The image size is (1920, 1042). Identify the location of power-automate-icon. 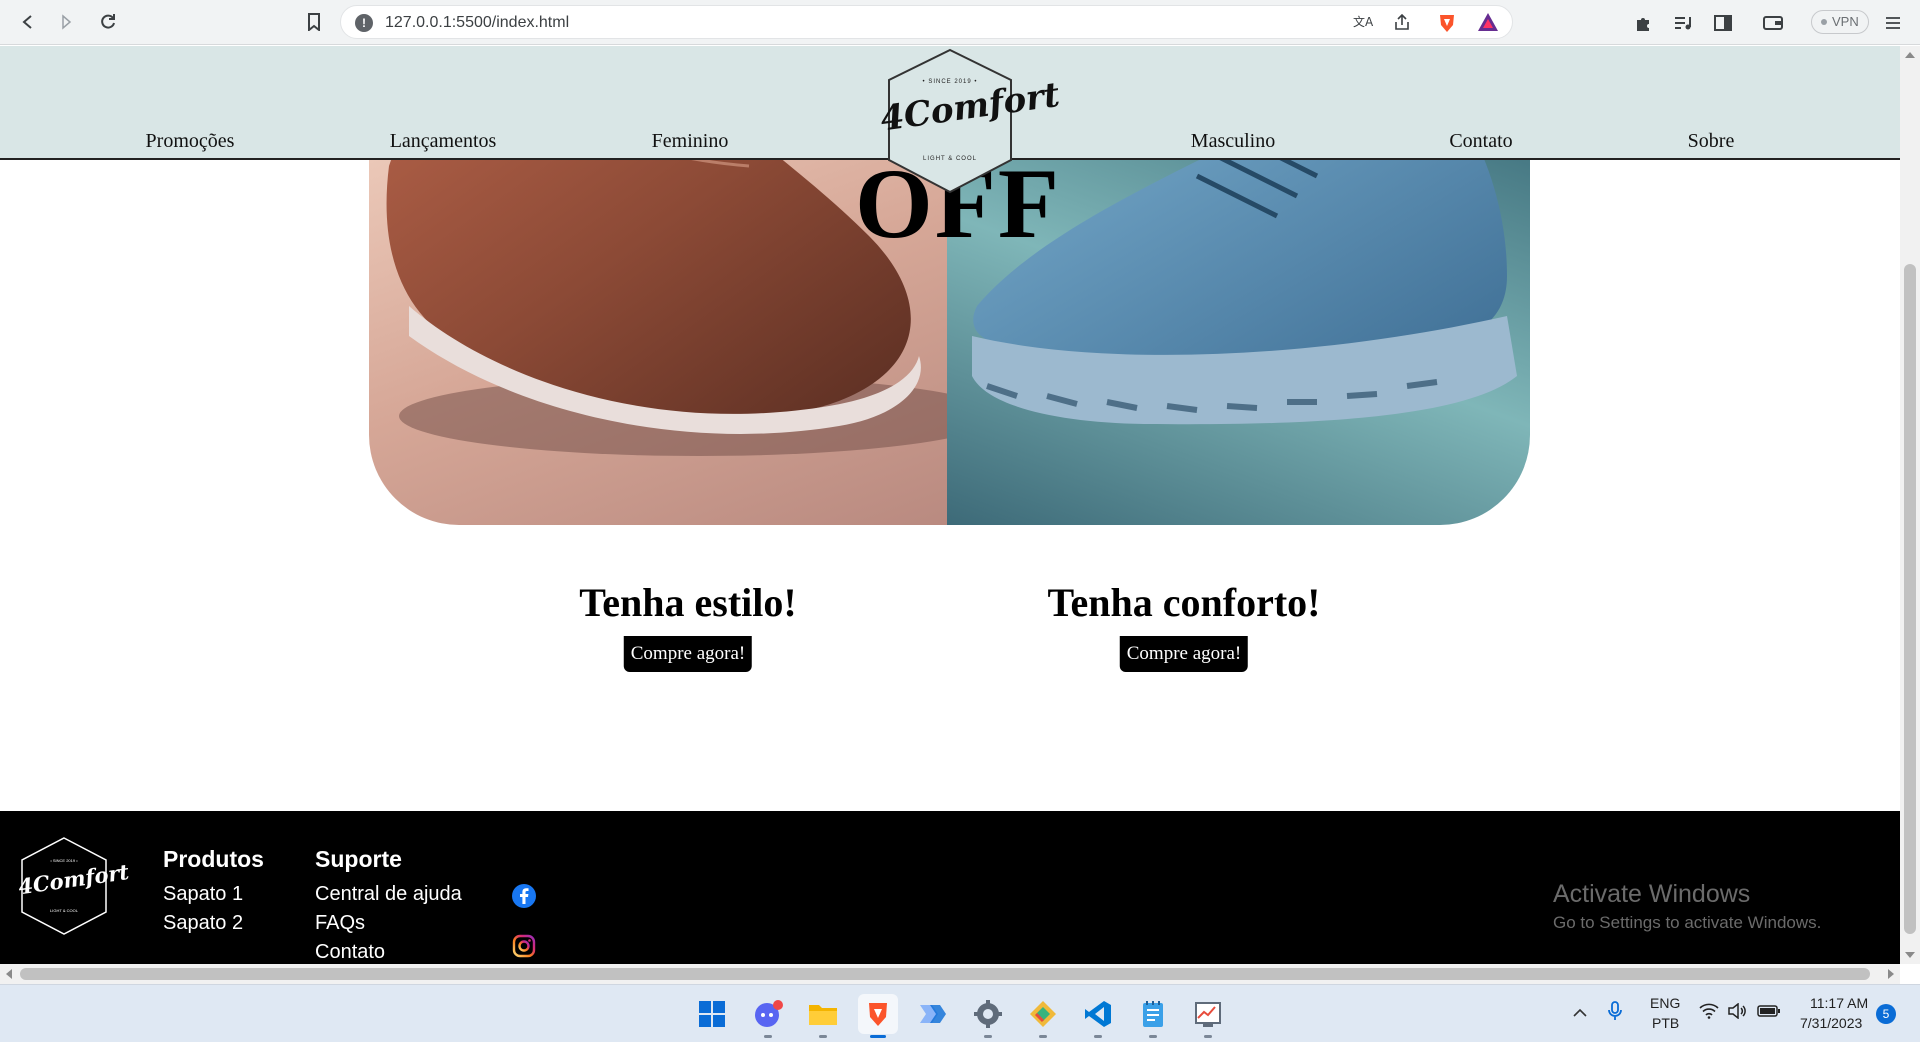
(933, 1014).